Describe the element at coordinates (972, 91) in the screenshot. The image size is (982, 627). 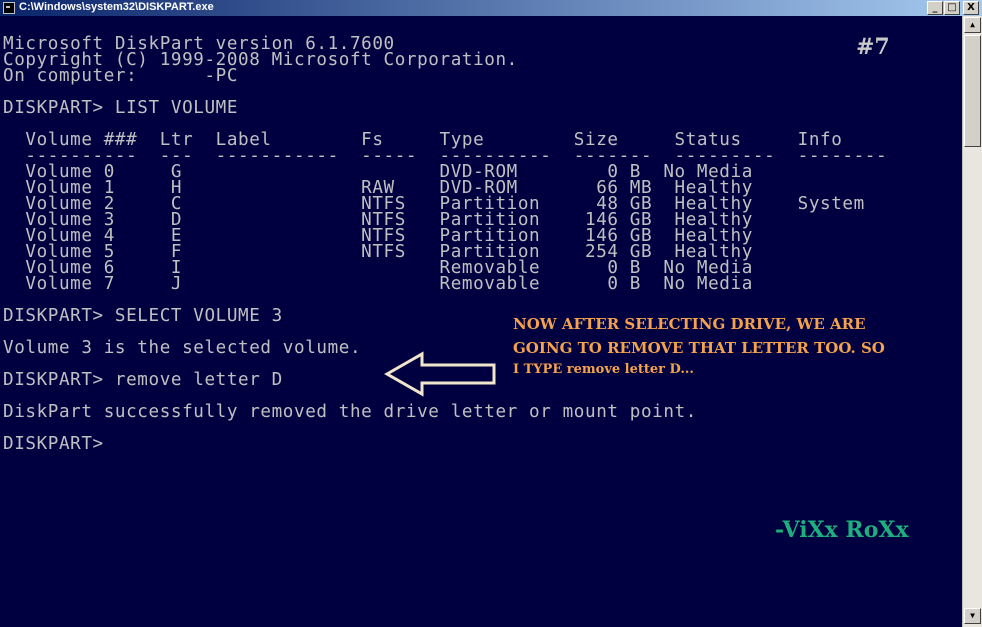
I see `scroll-thumb` at that location.